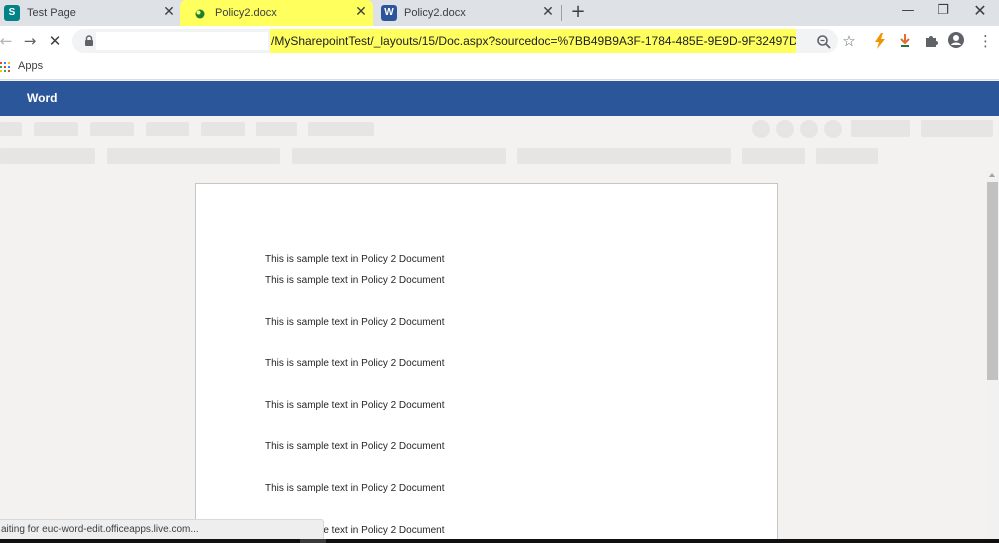  What do you see at coordinates (824, 42) in the screenshot?
I see `zoom-icon` at bounding box center [824, 42].